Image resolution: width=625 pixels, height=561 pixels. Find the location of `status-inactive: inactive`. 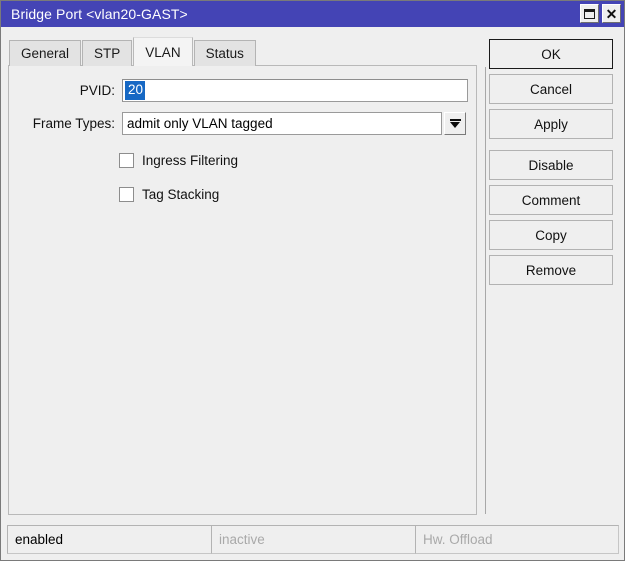

status-inactive: inactive is located at coordinates (313, 539).